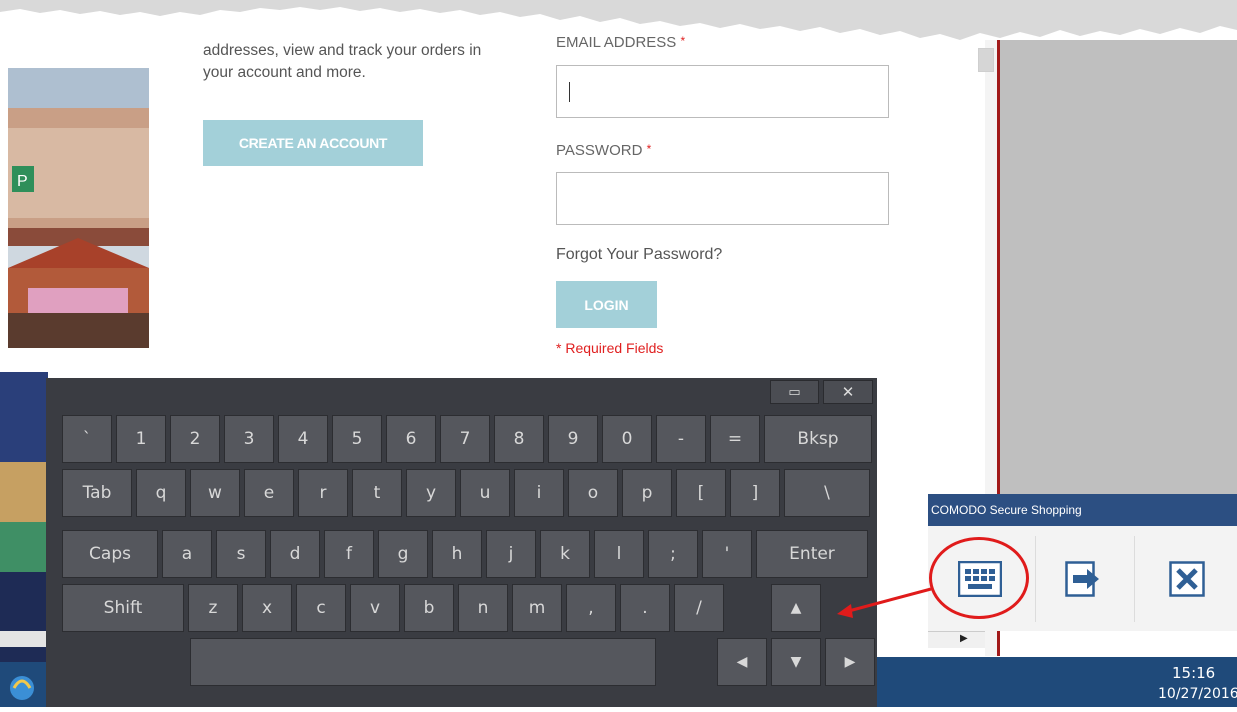  Describe the element at coordinates (610, 348) in the screenshot. I see `required-fields-note: * Required Fields` at that location.